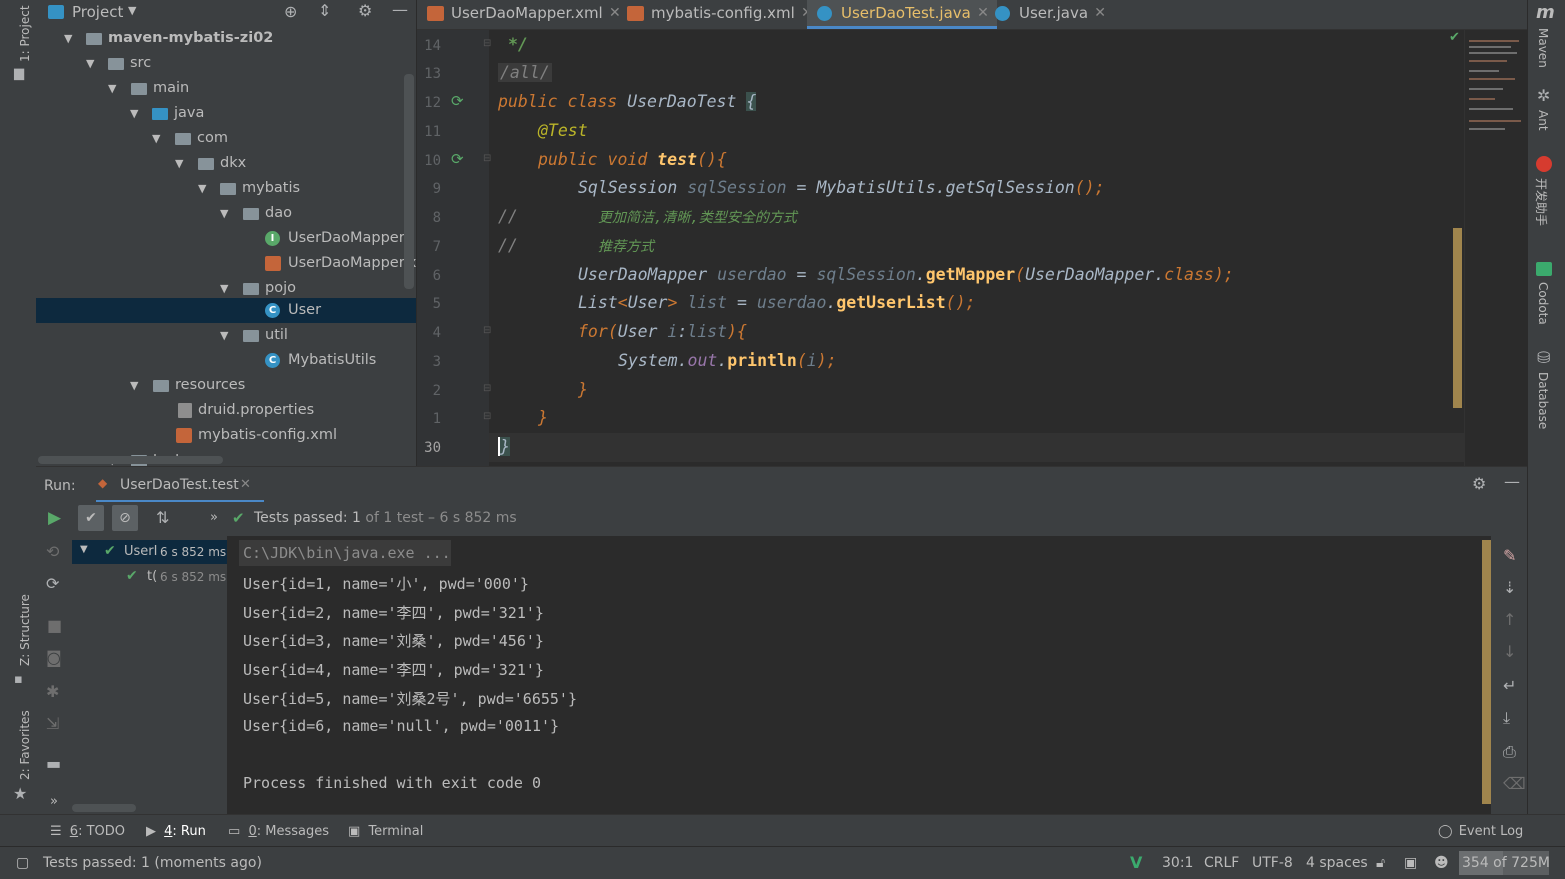 The image size is (1565, 879). I want to click on status-message: Tests passed: 1 (moments ago), so click(152, 863).